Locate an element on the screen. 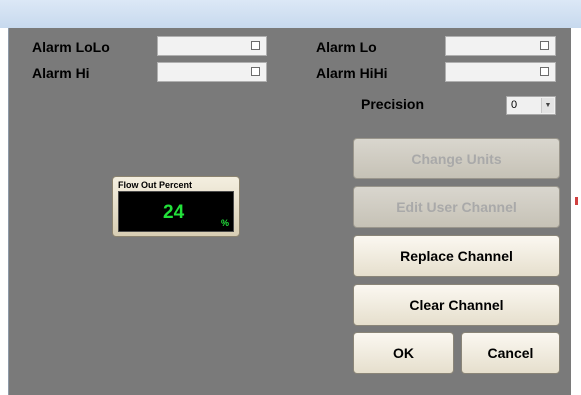  alarm-hi-label: Alarm Hi is located at coordinates (61, 73).